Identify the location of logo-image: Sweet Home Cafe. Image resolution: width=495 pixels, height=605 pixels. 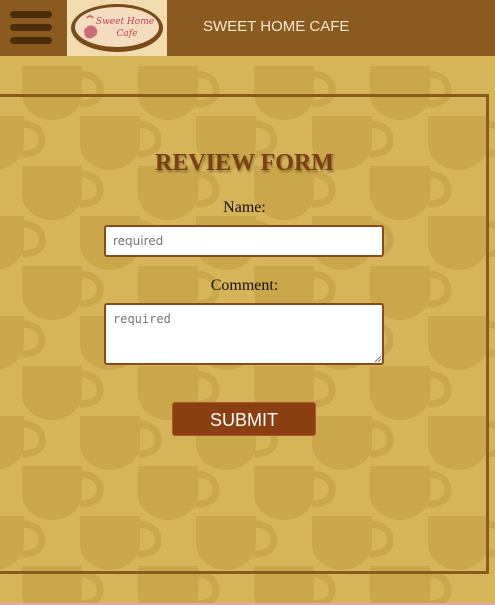
(117, 28).